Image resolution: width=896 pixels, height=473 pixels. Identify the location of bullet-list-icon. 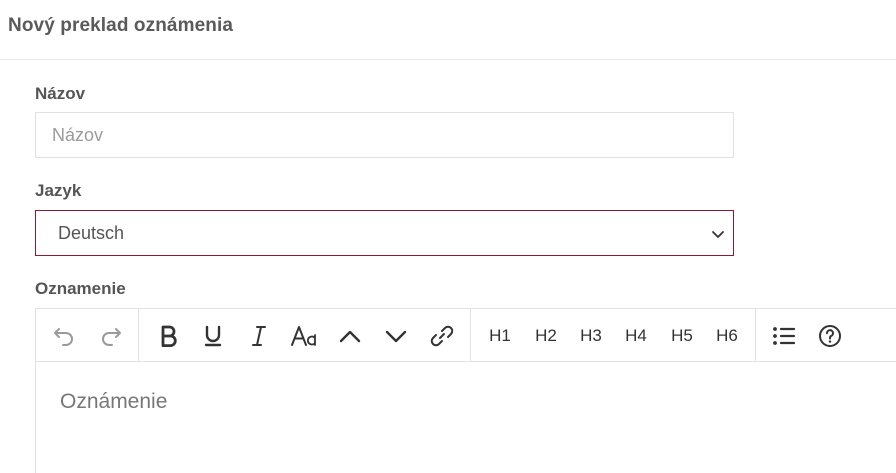
(784, 336).